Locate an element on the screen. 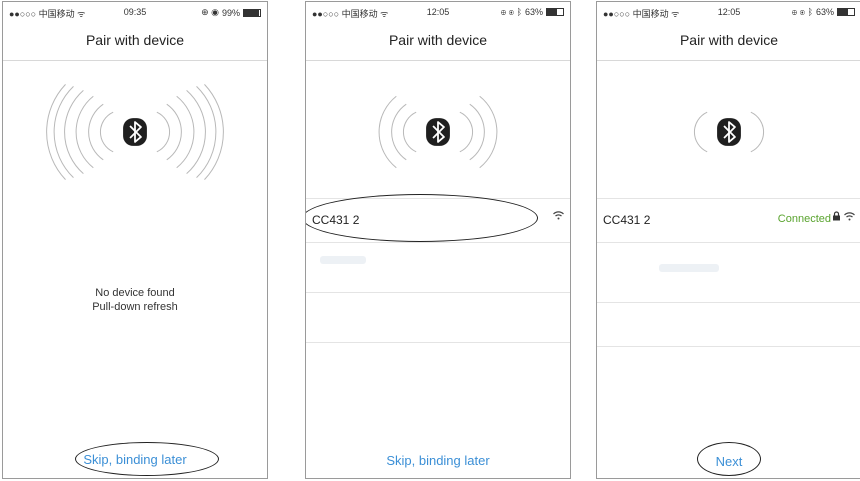 The image size is (860, 481). battery-percent: 99% is located at coordinates (230, 12).